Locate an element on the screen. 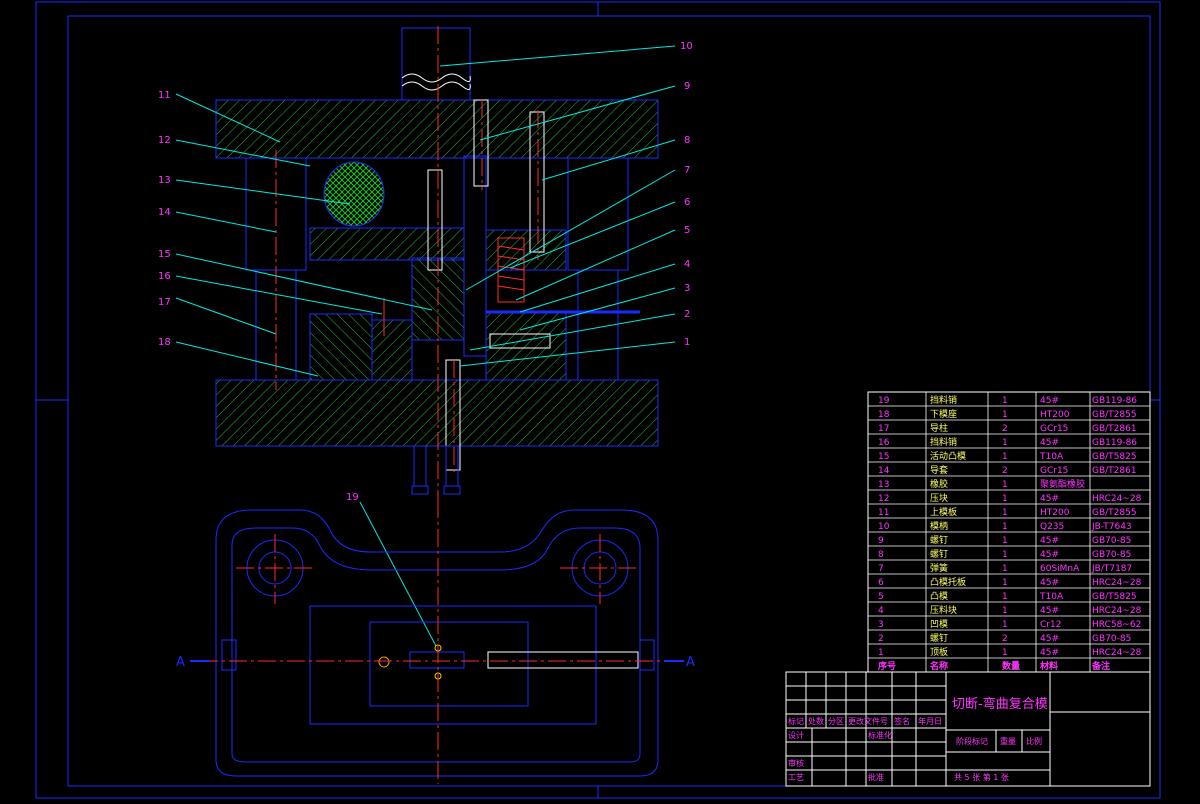 This screenshot has width=1200, height=804. callout-9: 9 is located at coordinates (687, 86).